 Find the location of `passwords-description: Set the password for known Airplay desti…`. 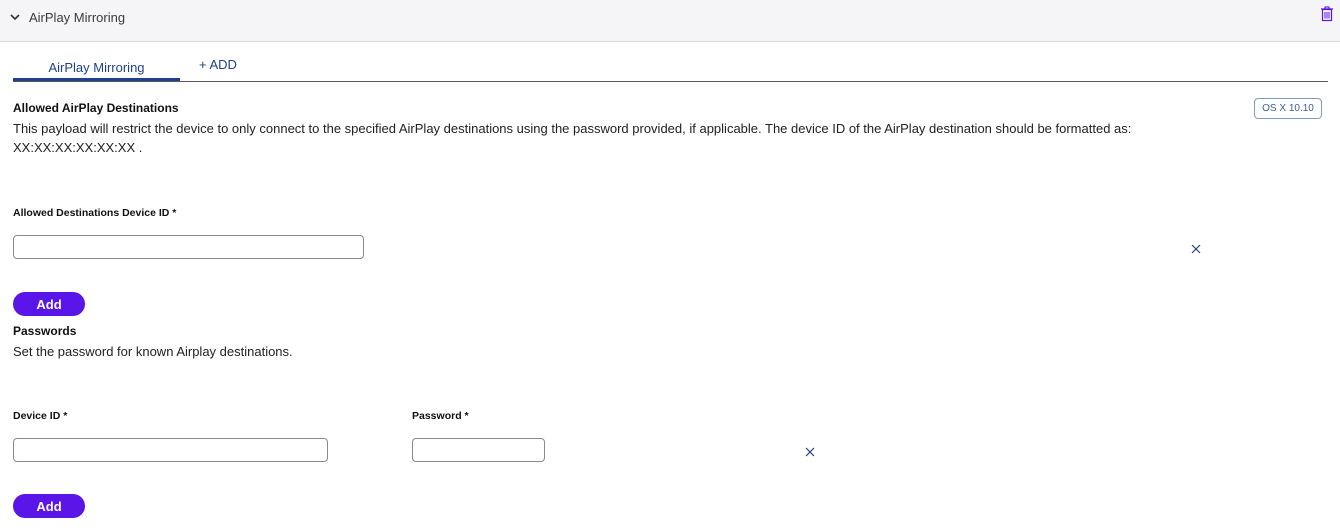

passwords-description: Set the password for known Airplay desti… is located at coordinates (153, 351).